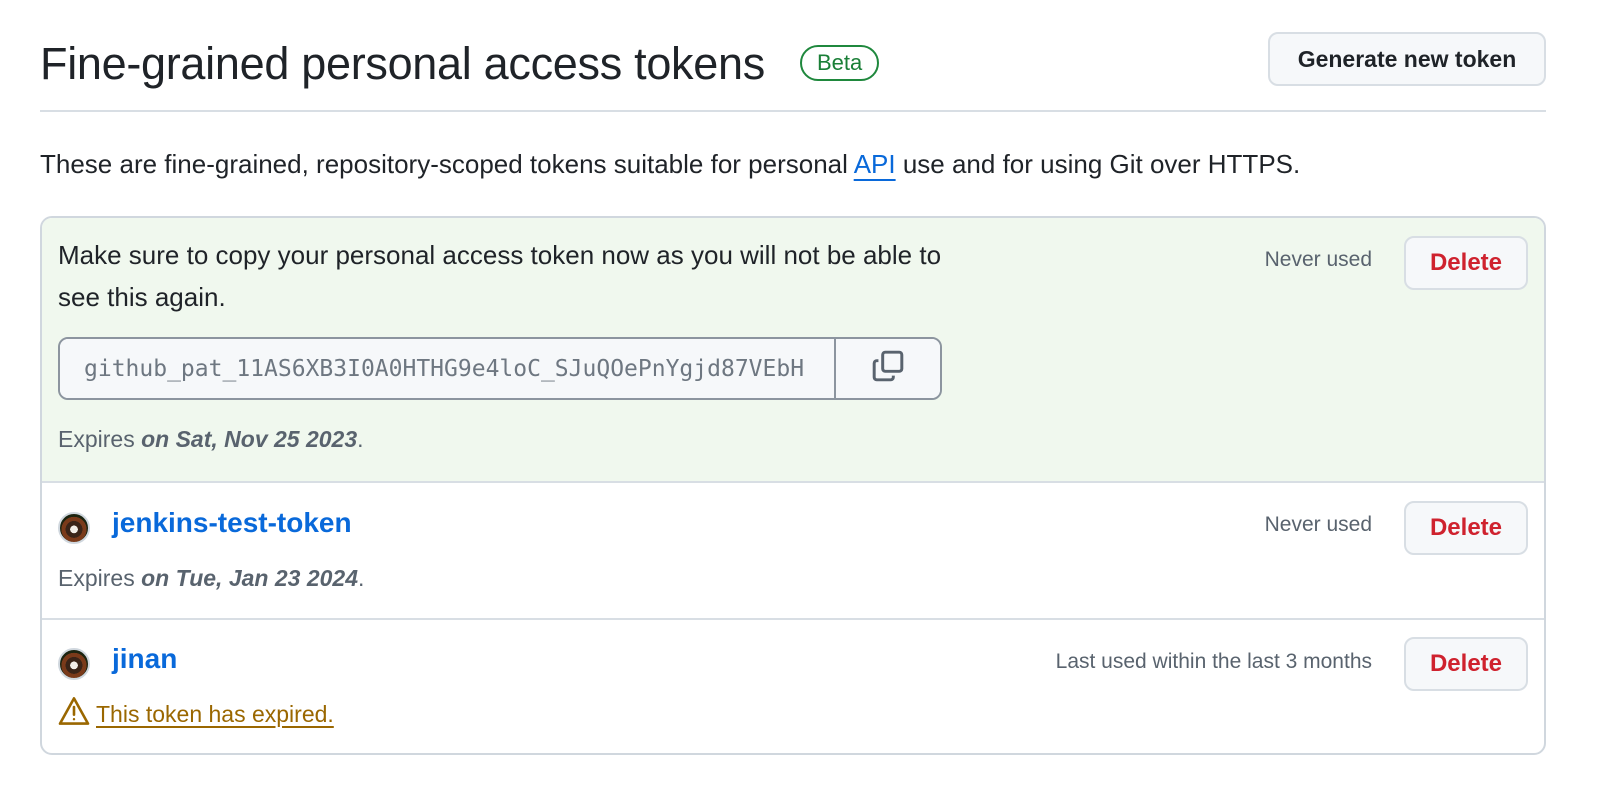  What do you see at coordinates (840, 63) in the screenshot?
I see `beta-badge: Beta` at bounding box center [840, 63].